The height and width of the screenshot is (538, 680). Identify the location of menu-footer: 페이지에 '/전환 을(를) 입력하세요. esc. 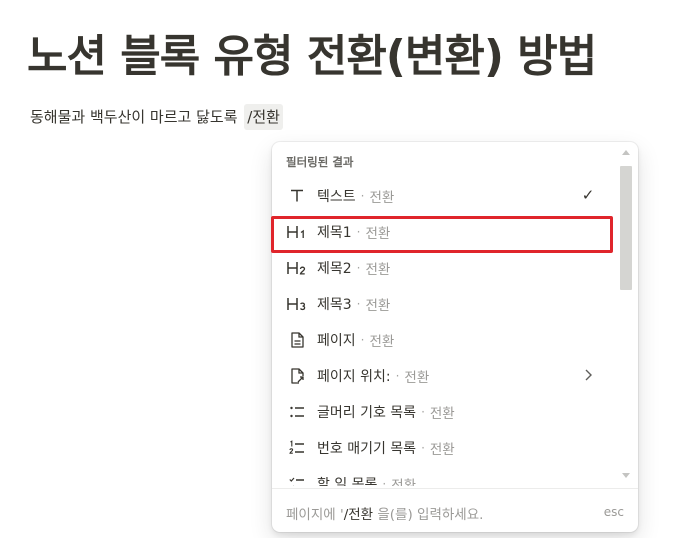
(455, 510).